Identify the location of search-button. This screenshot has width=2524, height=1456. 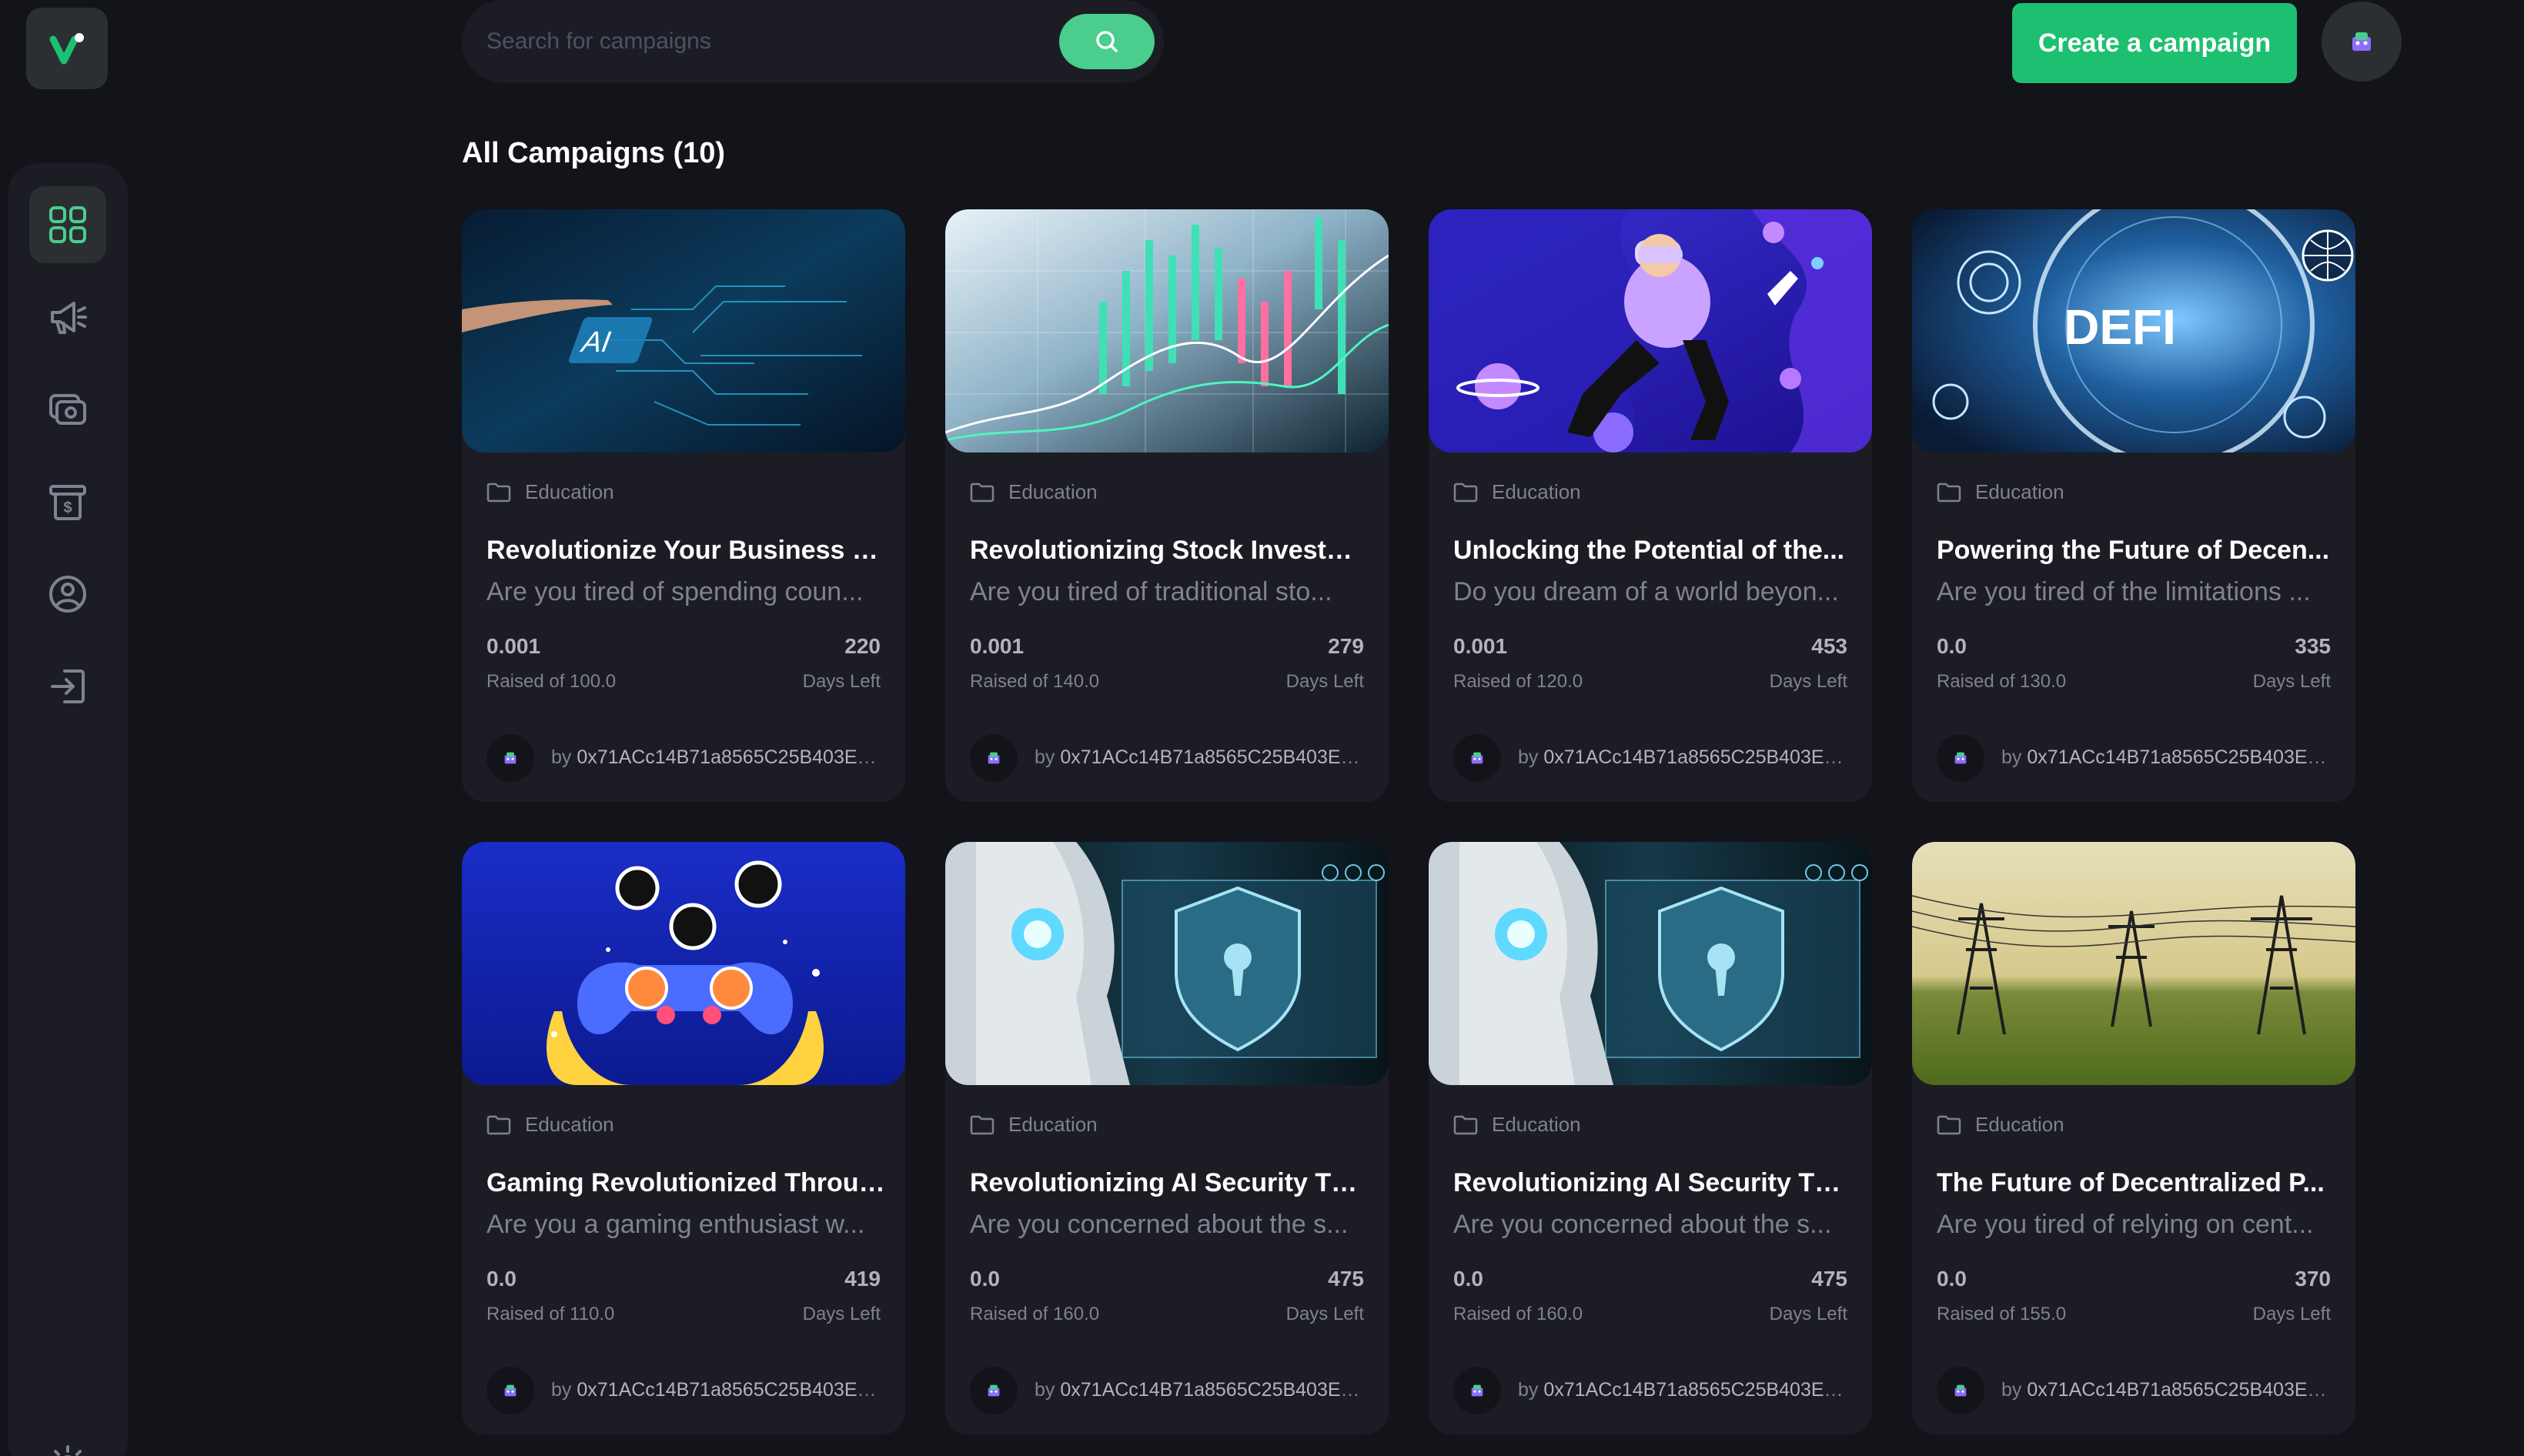
(1107, 41).